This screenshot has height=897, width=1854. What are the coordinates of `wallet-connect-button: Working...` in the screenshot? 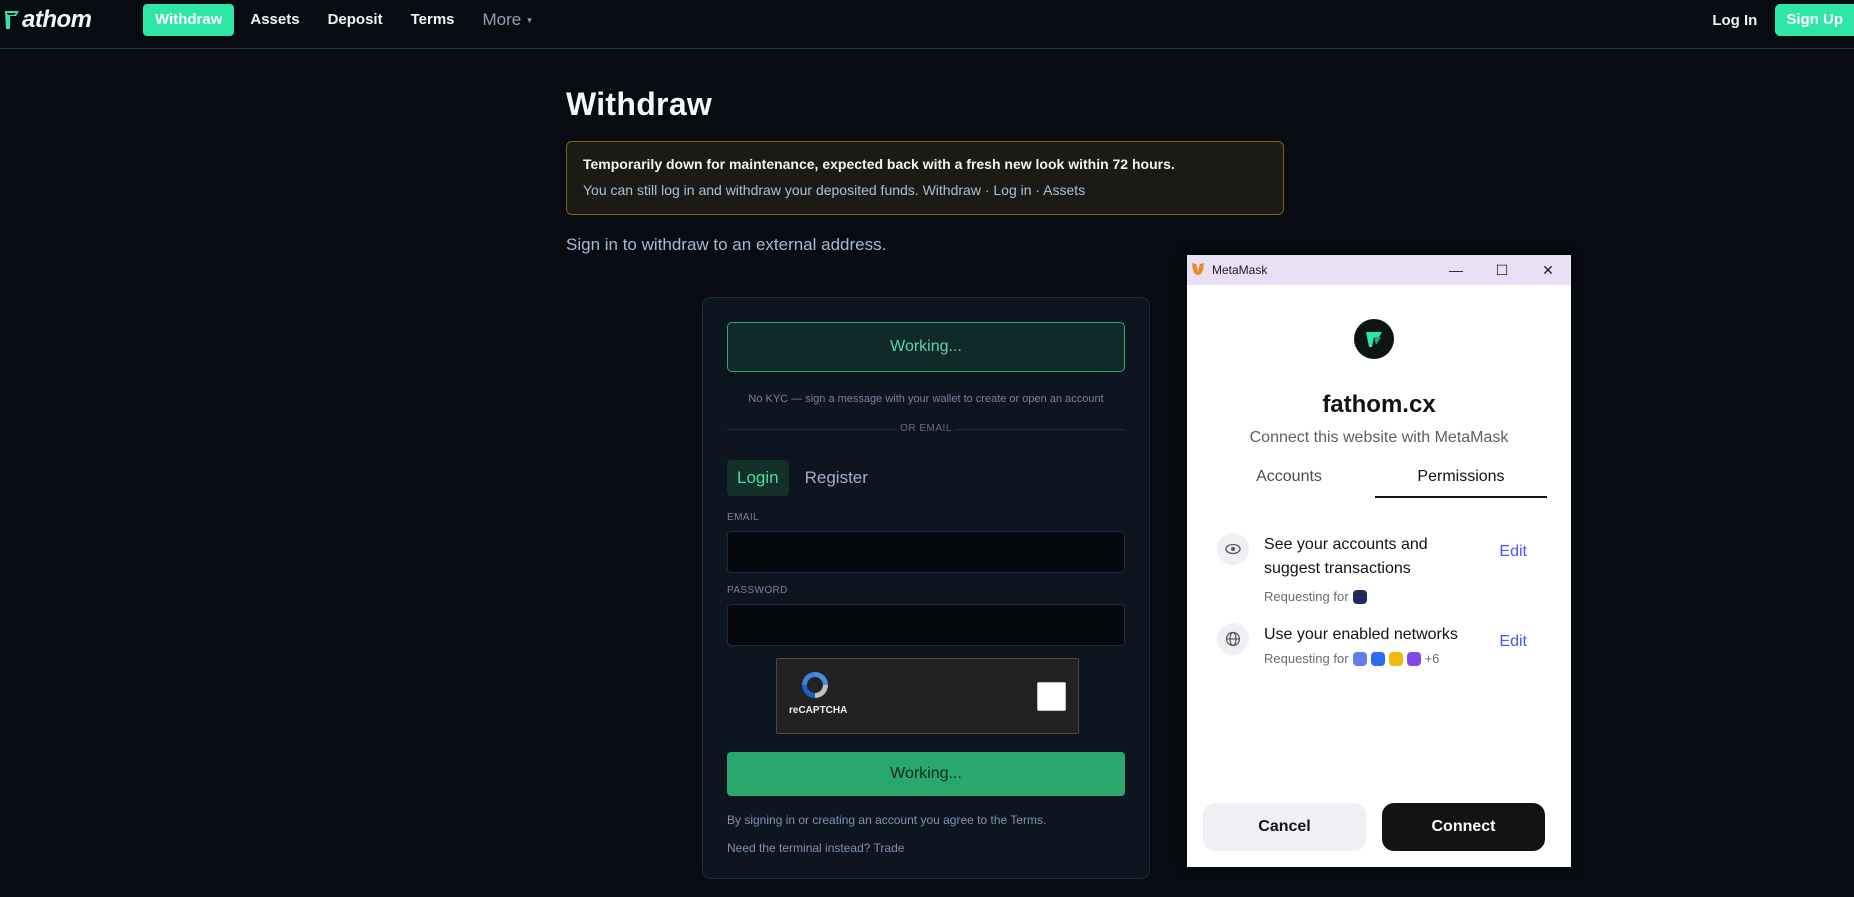 It's located at (926, 347).